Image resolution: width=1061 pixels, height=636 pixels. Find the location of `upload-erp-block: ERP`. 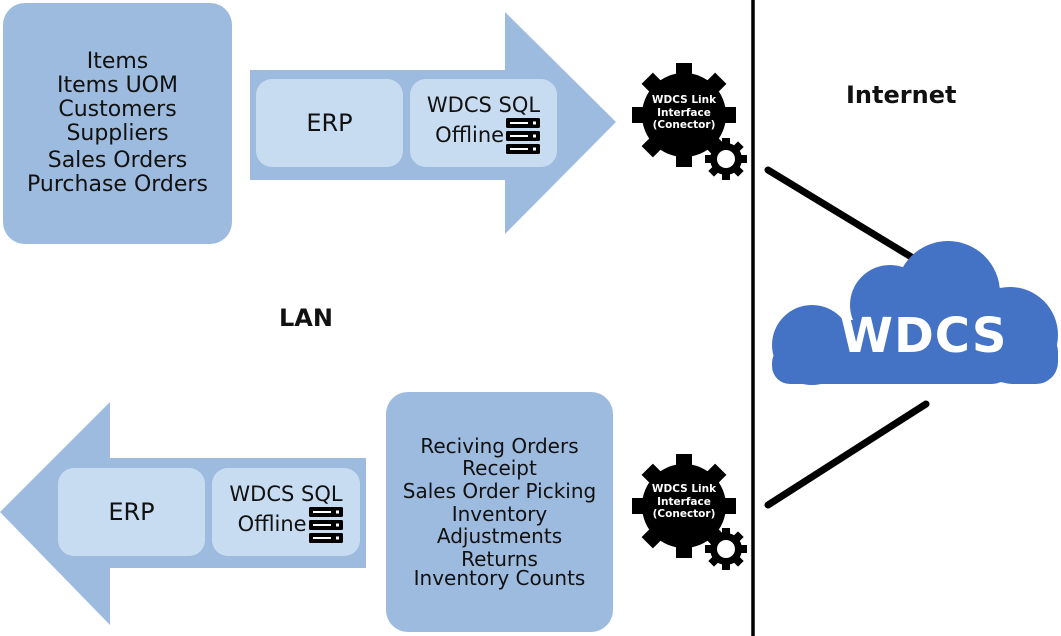

upload-erp-block: ERP is located at coordinates (329, 123).